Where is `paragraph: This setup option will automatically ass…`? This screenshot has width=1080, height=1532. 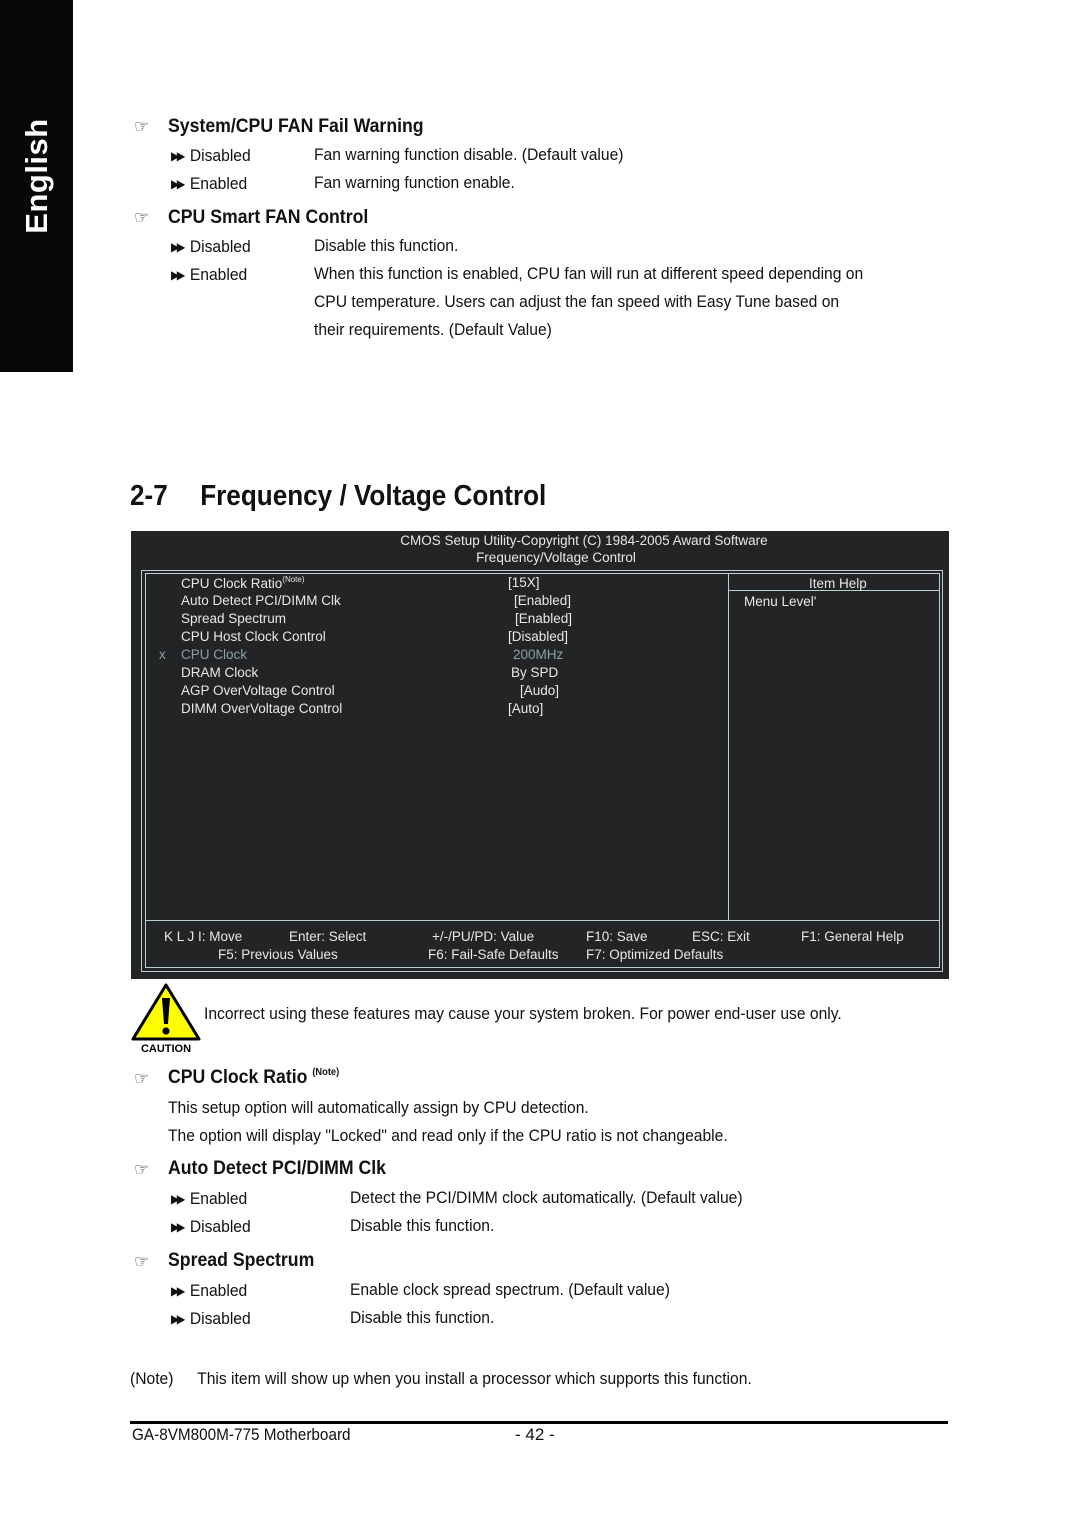
paragraph: This setup option will automatically ass… is located at coordinates (378, 1107).